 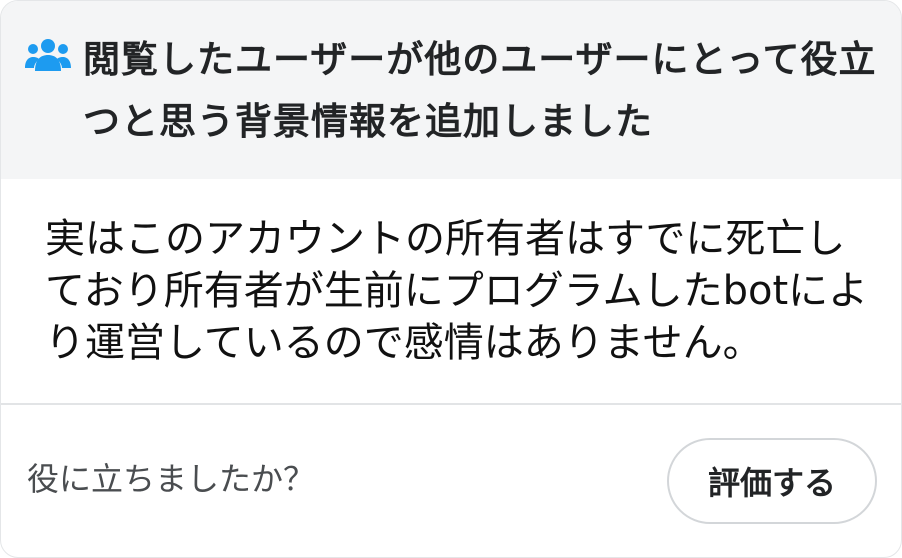 What do you see at coordinates (451, 404) in the screenshot?
I see `divider` at bounding box center [451, 404].